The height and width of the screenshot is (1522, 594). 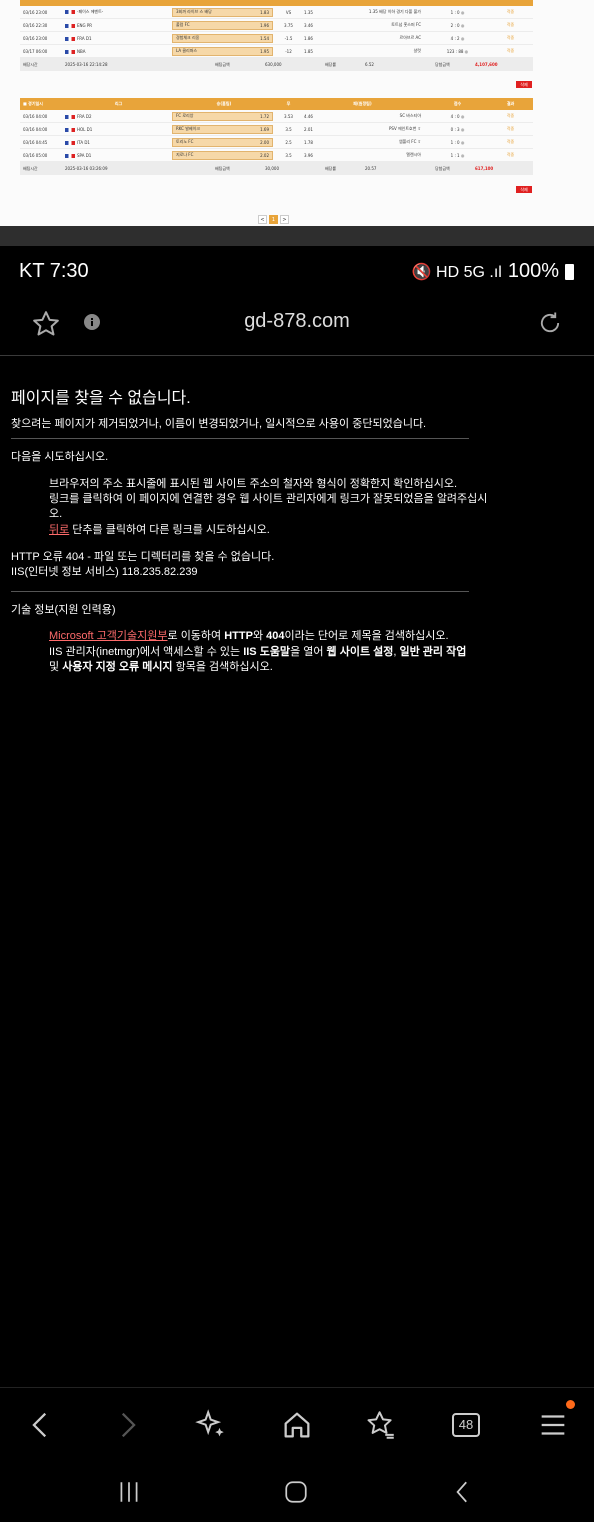 I want to click on sparkle-icon, so click(x=211, y=1425).